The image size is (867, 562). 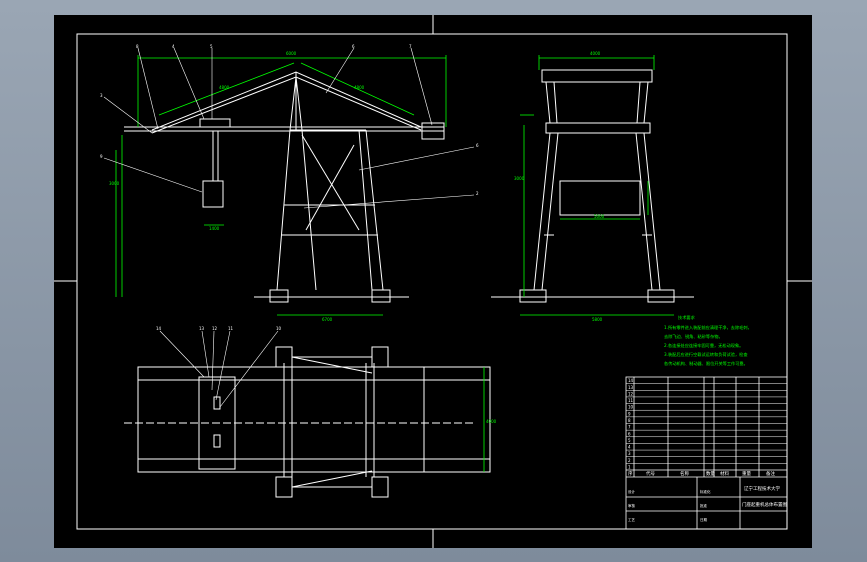 What do you see at coordinates (764, 504) in the screenshot?
I see `drawing-name: 门座起重机总体布置图` at bounding box center [764, 504].